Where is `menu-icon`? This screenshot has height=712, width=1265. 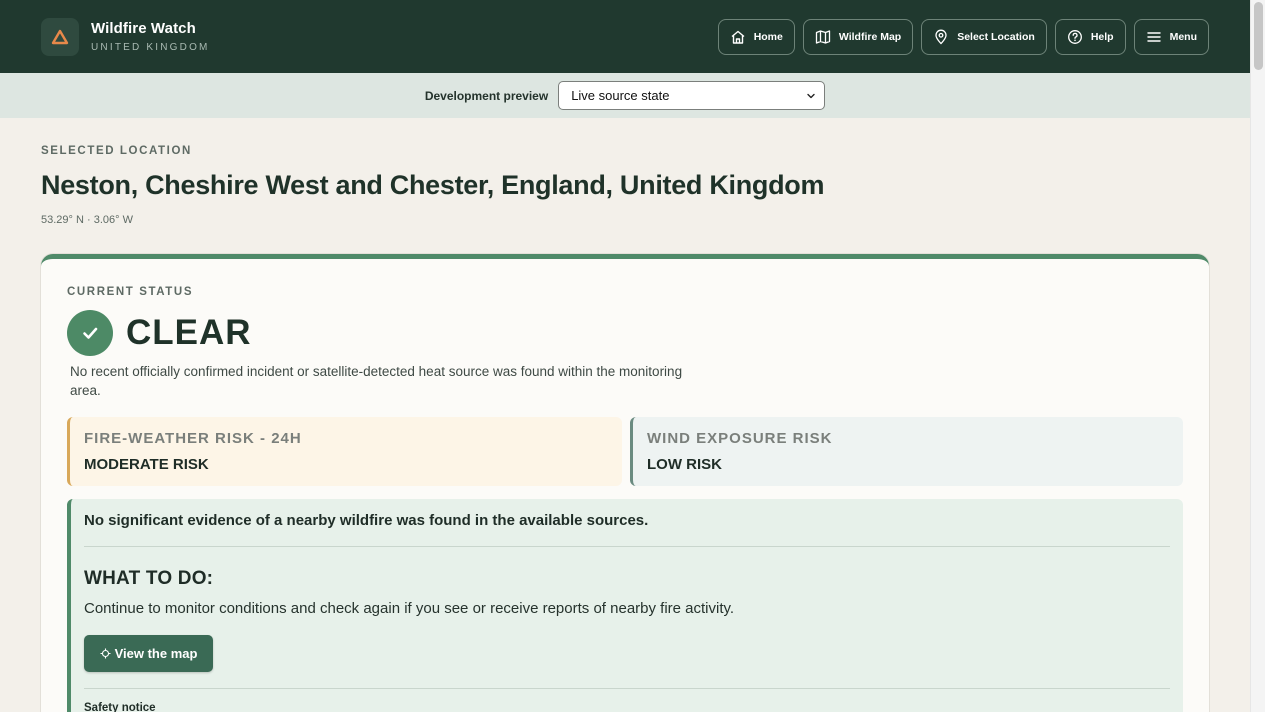
menu-icon is located at coordinates (1153, 36).